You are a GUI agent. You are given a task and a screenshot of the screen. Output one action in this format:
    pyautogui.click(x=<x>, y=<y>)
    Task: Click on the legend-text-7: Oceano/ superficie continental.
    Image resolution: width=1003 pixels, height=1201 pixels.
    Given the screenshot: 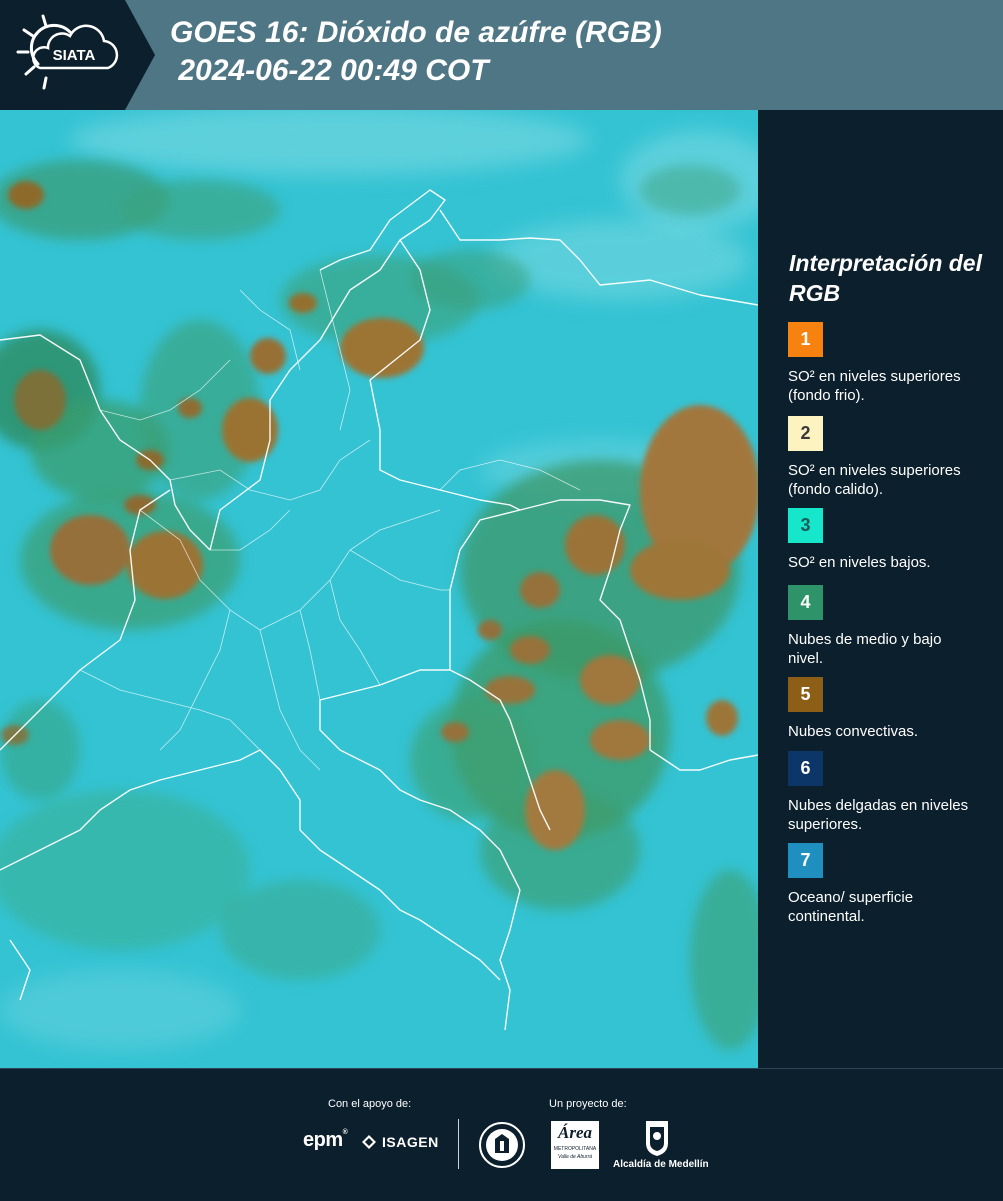 What is the action you would take?
    pyautogui.click(x=851, y=907)
    